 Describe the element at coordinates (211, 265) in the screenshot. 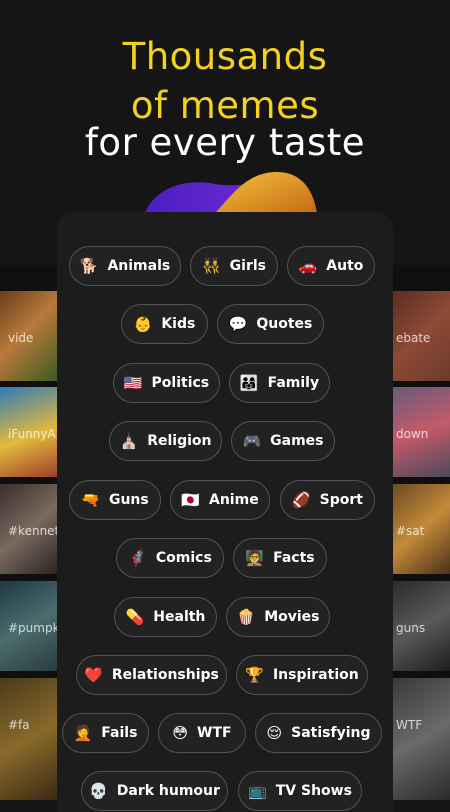

I see `dancing-girls-icon: 👯` at that location.